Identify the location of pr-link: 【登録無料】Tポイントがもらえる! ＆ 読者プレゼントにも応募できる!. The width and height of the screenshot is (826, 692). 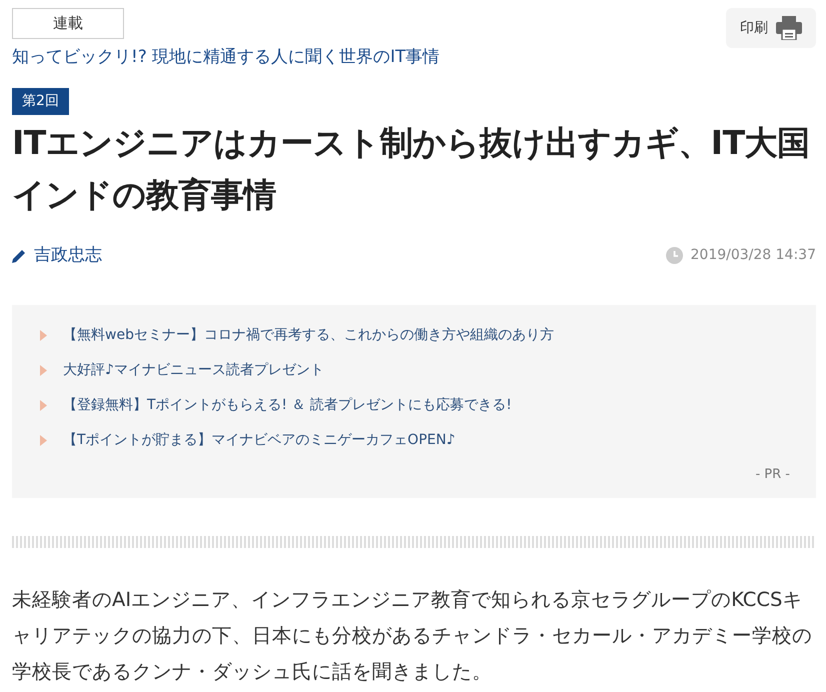
(287, 405).